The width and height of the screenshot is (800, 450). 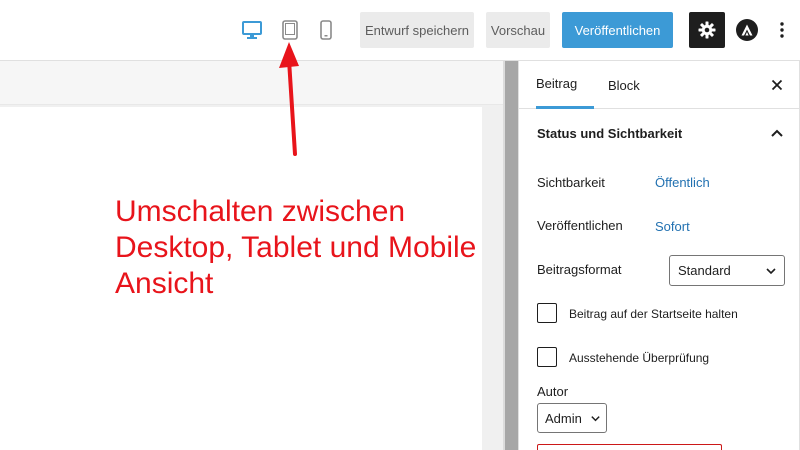 I want to click on tab-post: Beitrag, so click(x=565, y=85).